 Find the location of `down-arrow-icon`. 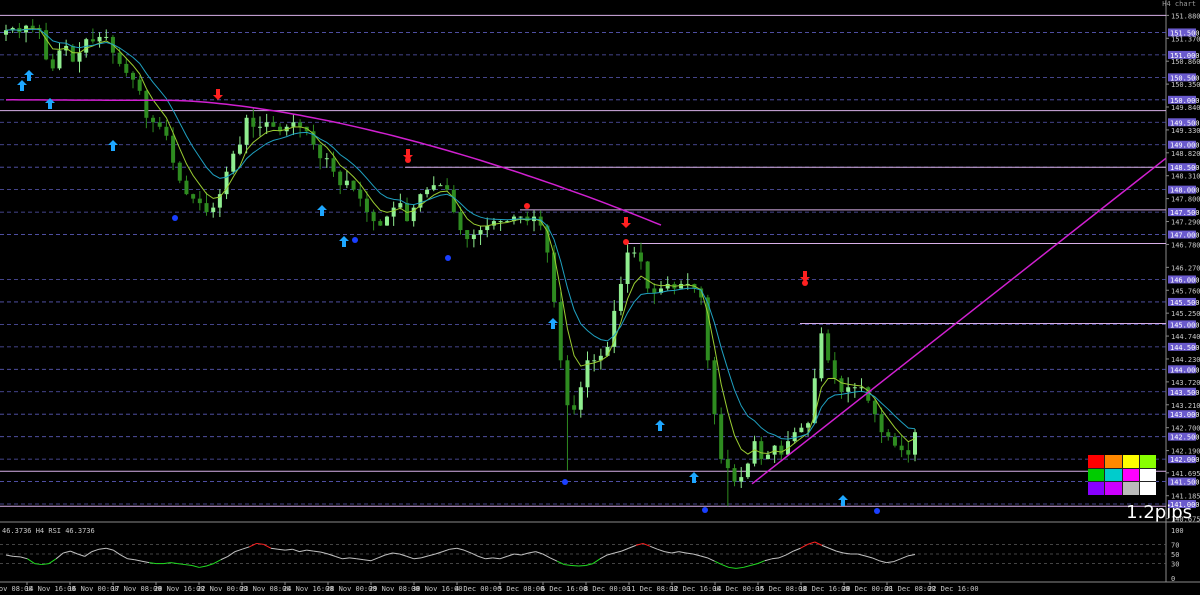

down-arrow-icon is located at coordinates (626, 222).